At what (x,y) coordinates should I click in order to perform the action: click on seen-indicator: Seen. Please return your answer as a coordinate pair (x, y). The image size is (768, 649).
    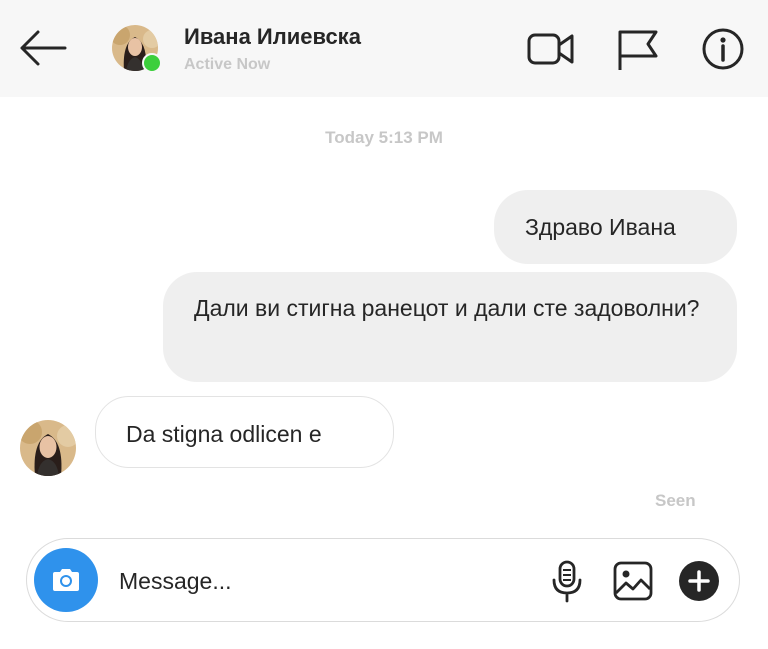
    Looking at the image, I should click on (675, 500).